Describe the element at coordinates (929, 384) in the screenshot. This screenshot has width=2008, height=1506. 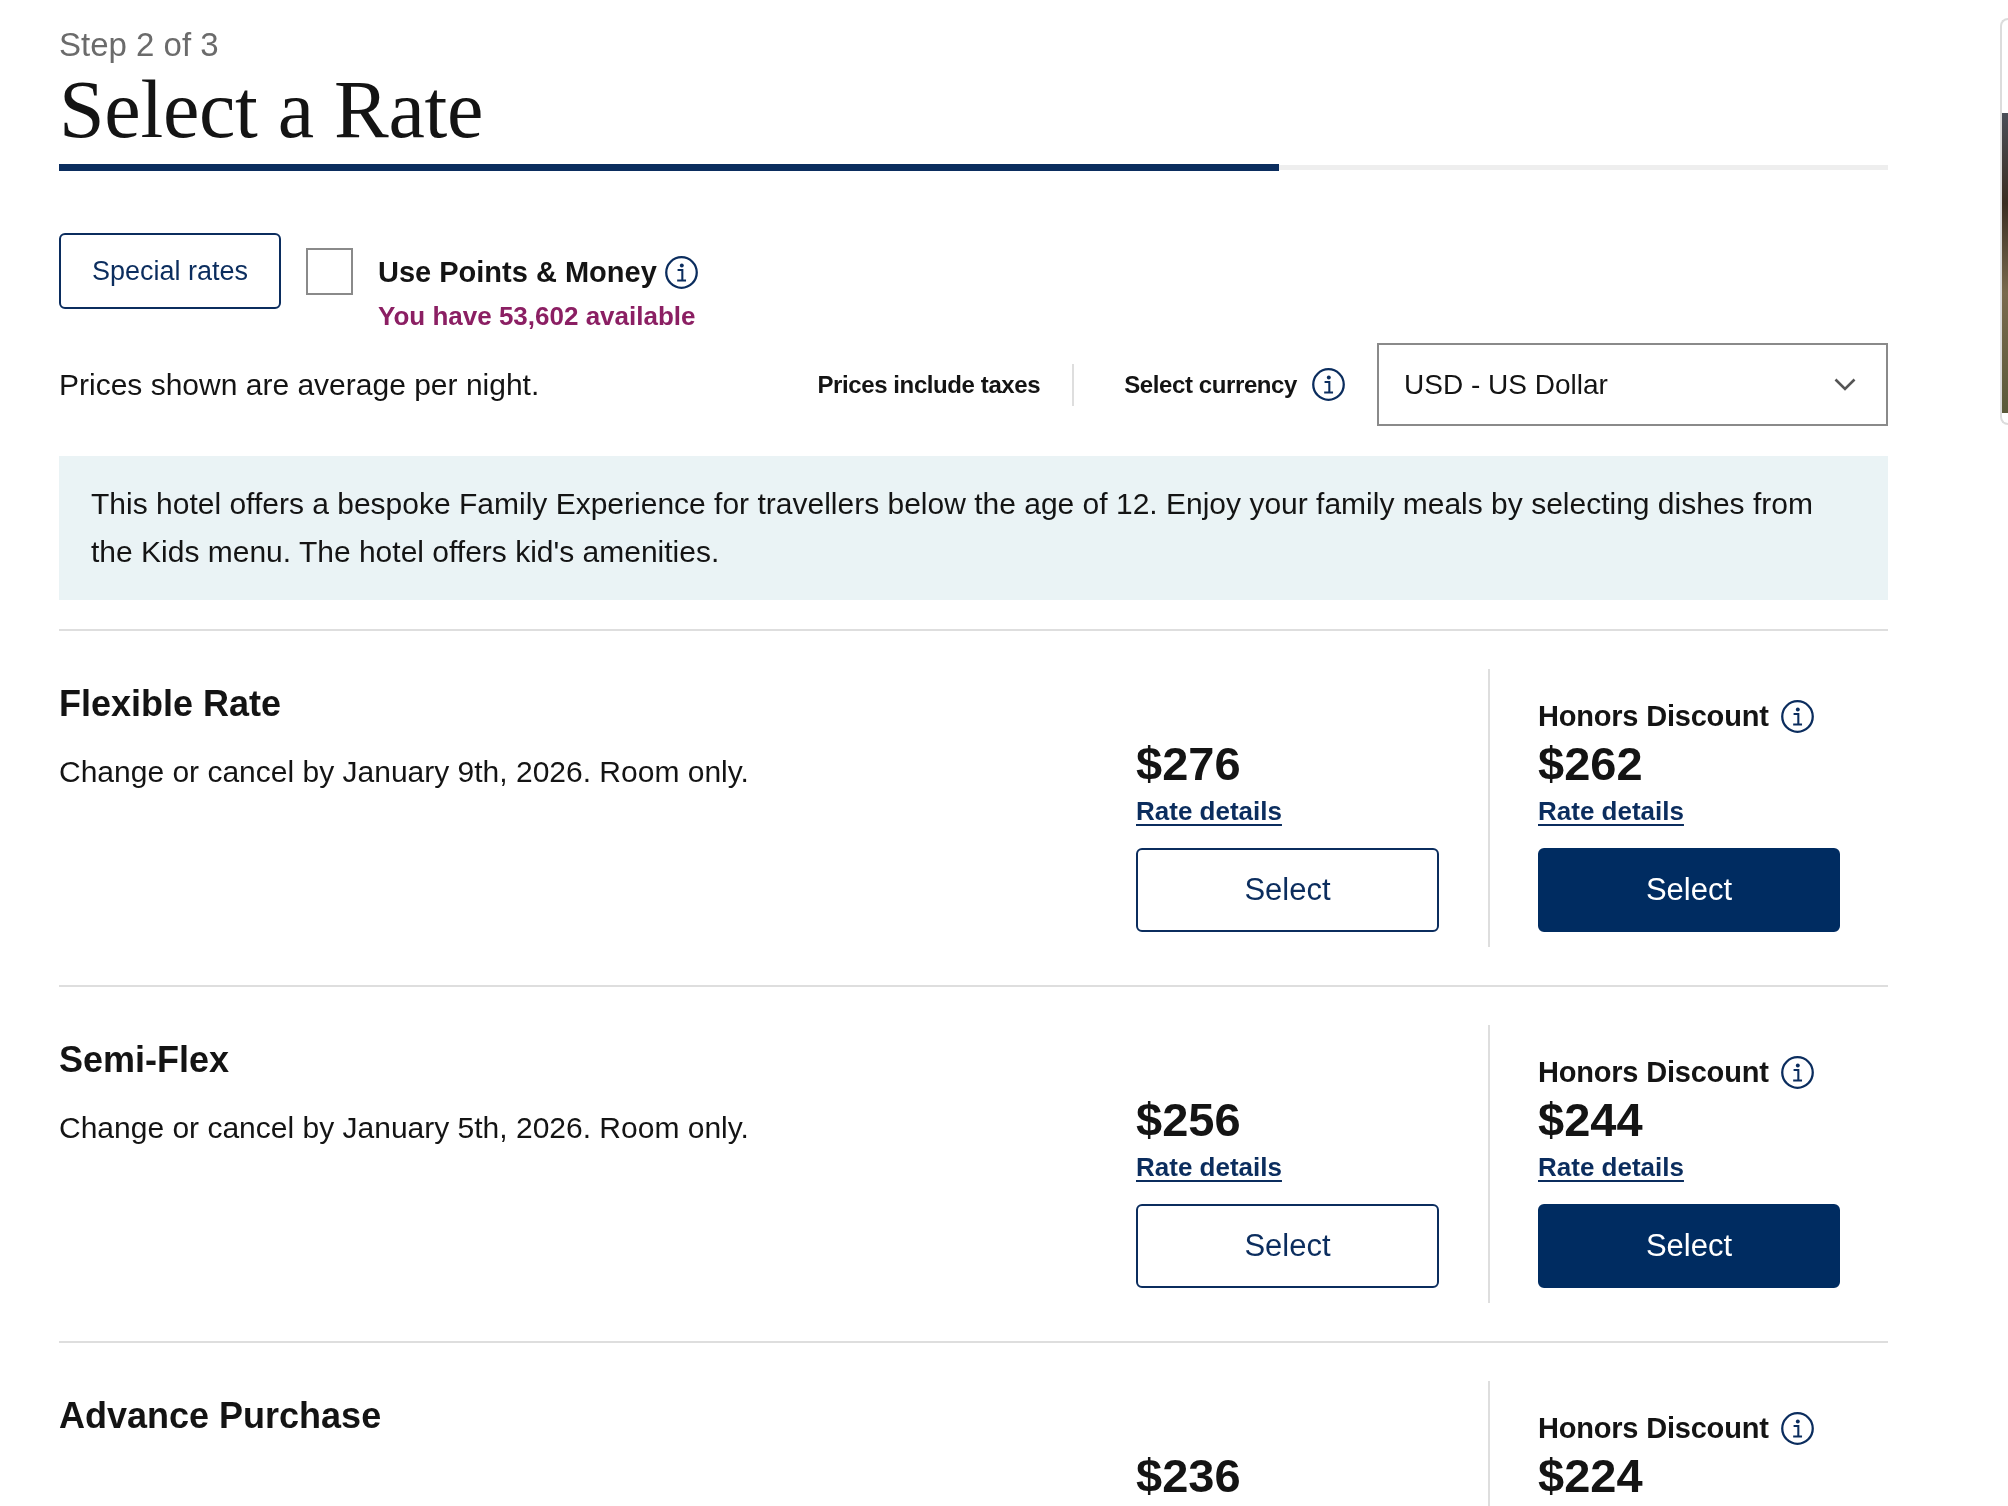
I see `taxes-note: Prices include taxes` at that location.